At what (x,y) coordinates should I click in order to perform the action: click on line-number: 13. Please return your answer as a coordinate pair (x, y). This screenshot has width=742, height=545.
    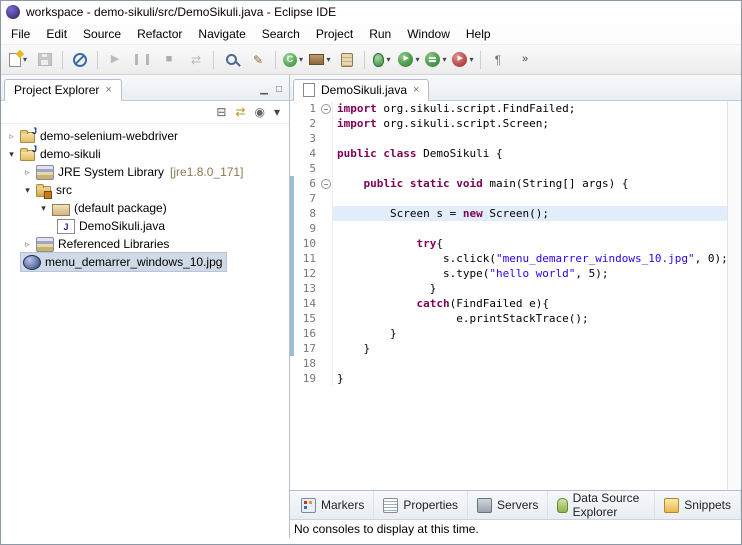
    Looking at the image, I should click on (306, 288).